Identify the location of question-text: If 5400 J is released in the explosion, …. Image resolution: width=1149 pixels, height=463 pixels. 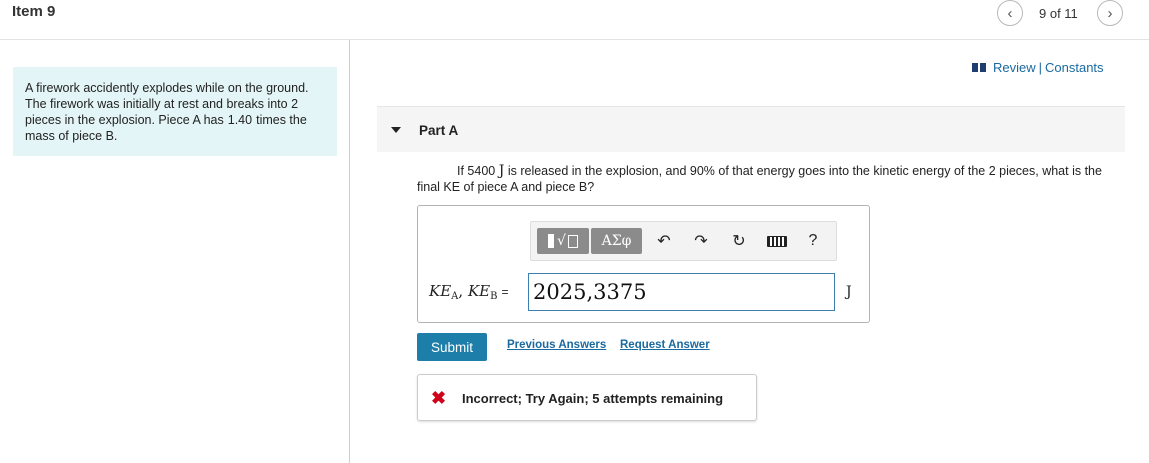
(767, 179).